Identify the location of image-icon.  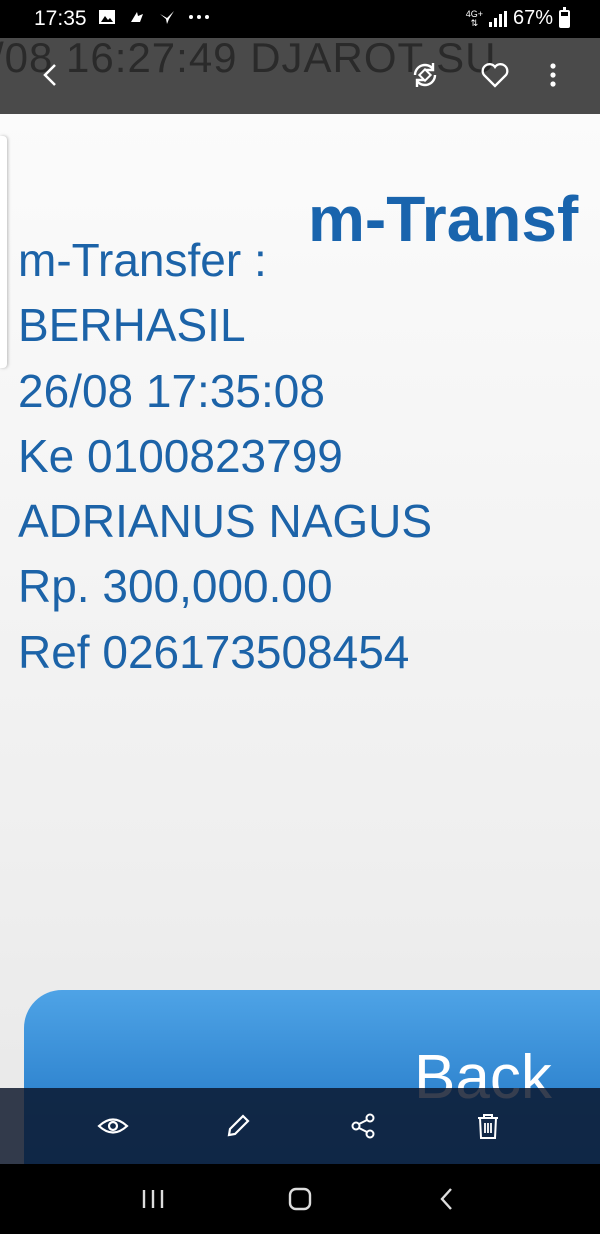
(107, 17).